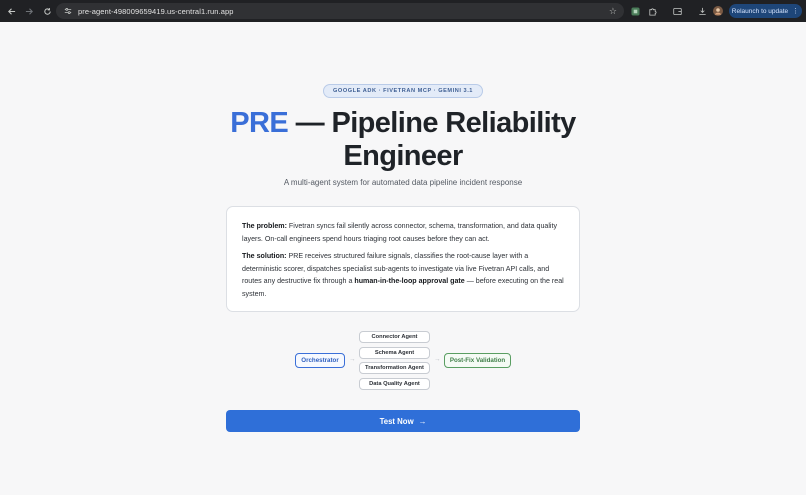 This screenshot has height=495, width=806. What do you see at coordinates (11, 11) in the screenshot?
I see `back-icon` at bounding box center [11, 11].